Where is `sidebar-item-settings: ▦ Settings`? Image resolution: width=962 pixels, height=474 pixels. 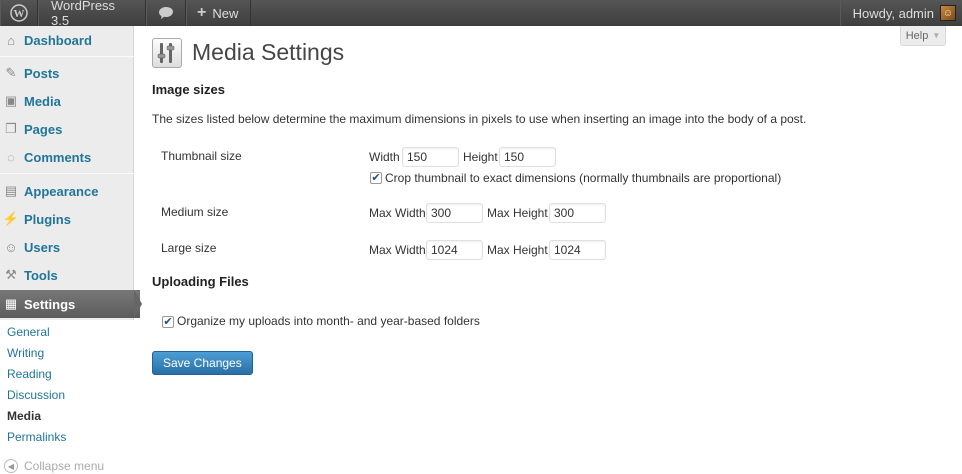 sidebar-item-settings: ▦ Settings is located at coordinates (70, 304).